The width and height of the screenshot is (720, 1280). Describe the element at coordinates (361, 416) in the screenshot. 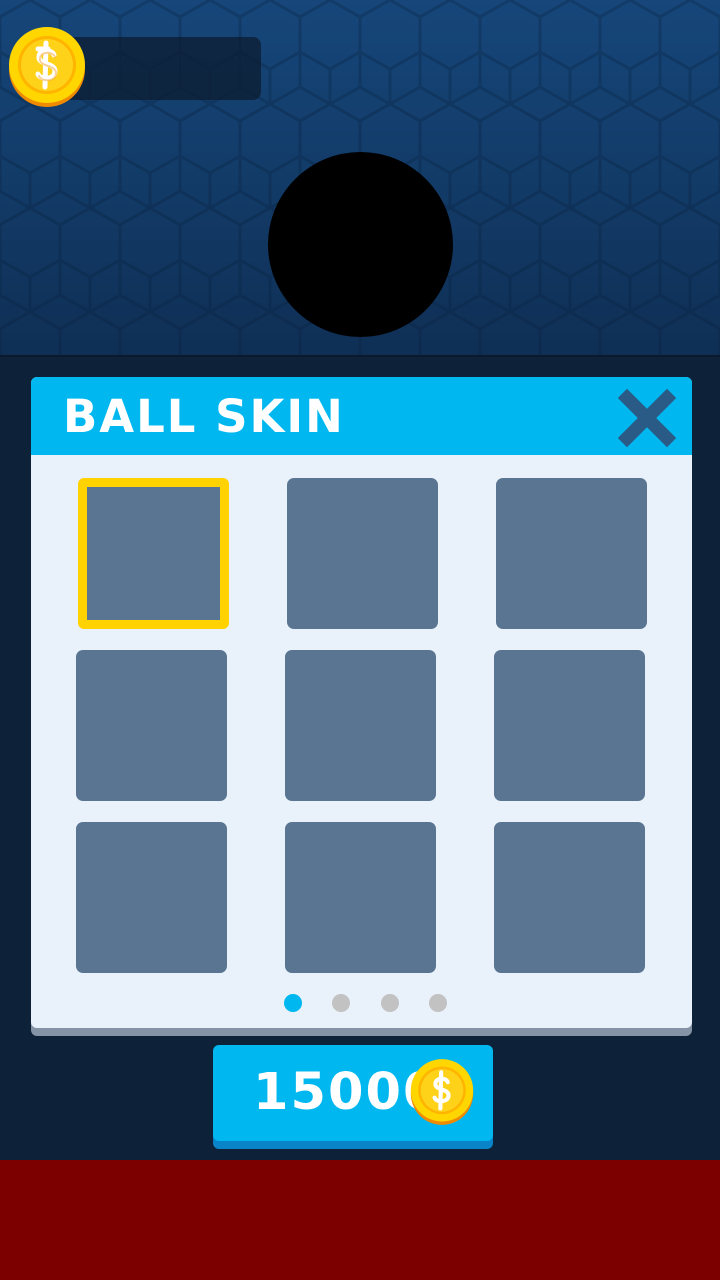

I see `panel-header: BALL SKIN` at that location.